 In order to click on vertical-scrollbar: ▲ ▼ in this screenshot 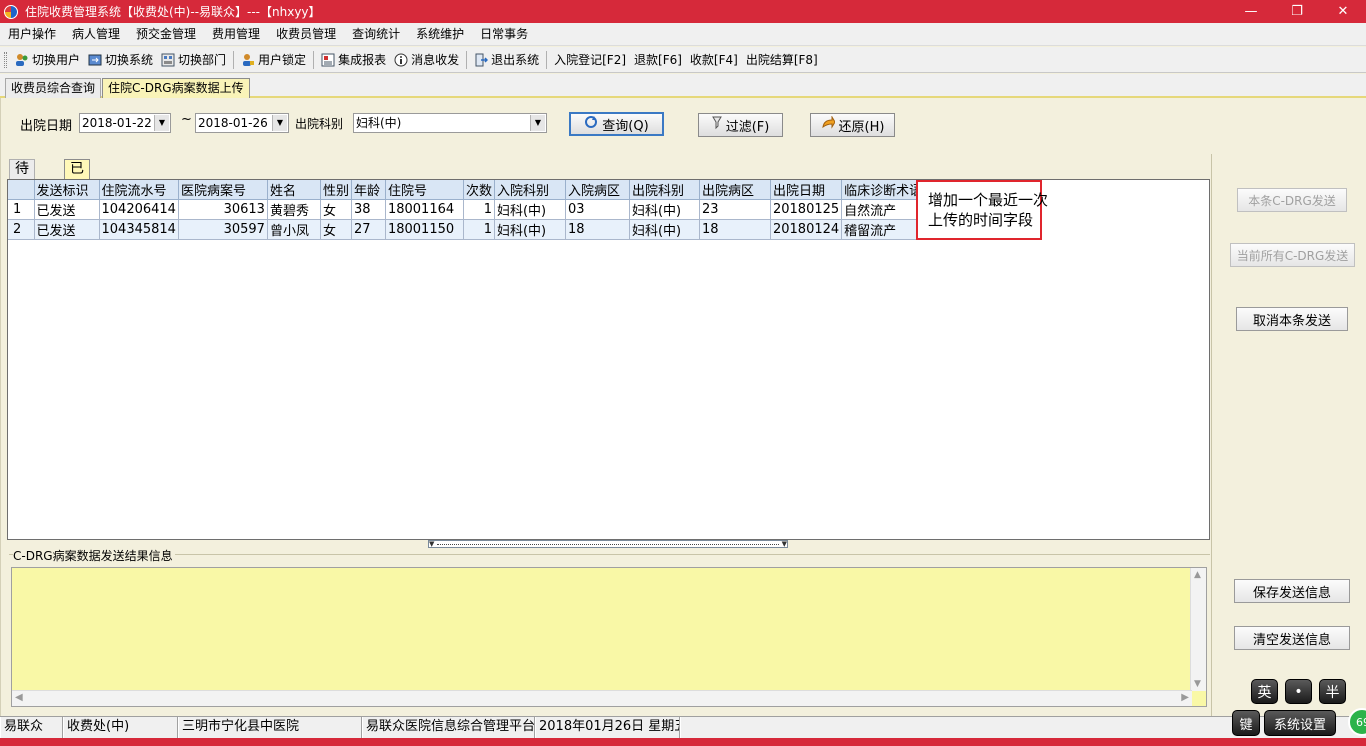, I will do `click(1198, 629)`.